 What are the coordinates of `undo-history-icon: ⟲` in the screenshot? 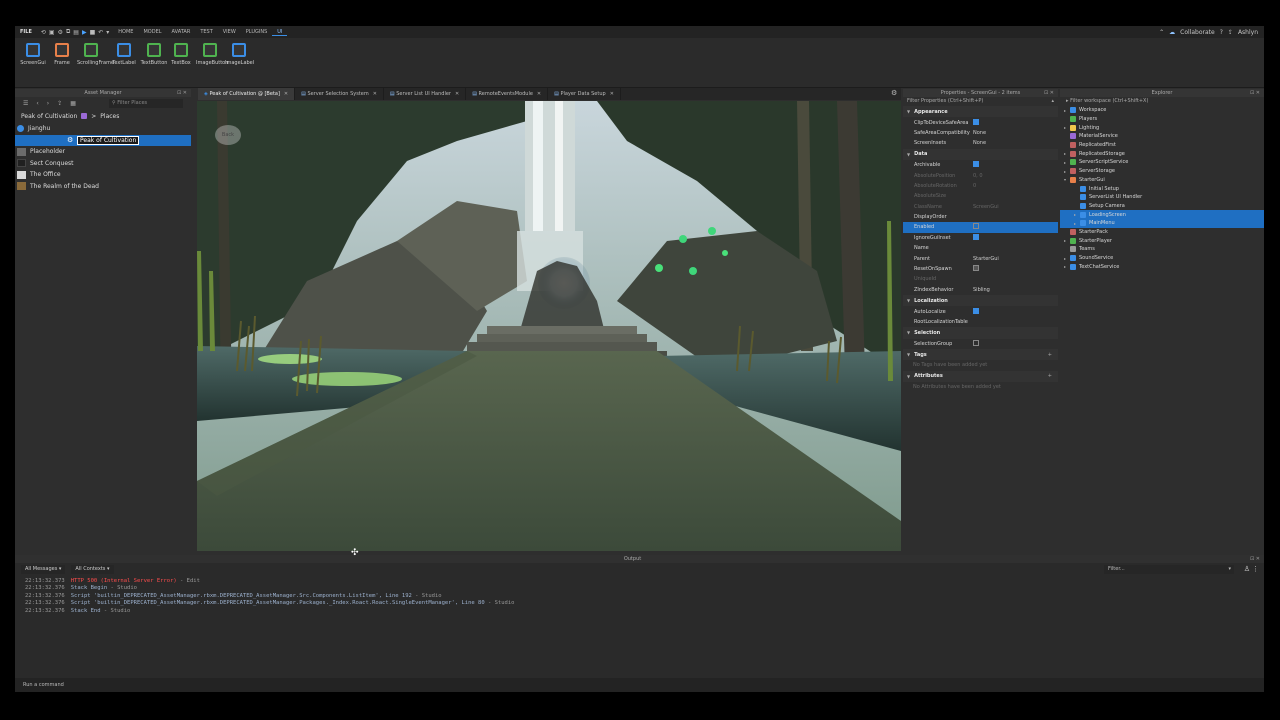 It's located at (43, 32).